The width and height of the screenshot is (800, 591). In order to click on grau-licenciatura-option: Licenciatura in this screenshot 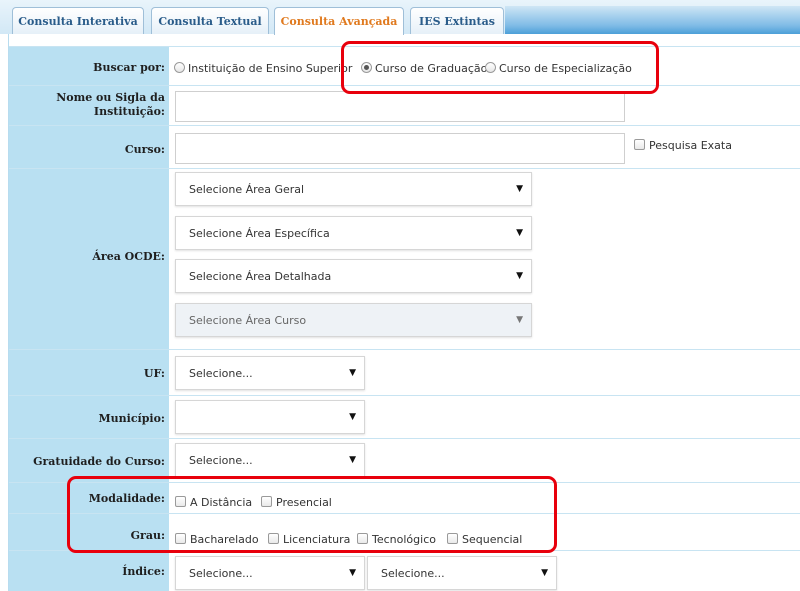, I will do `click(309, 539)`.